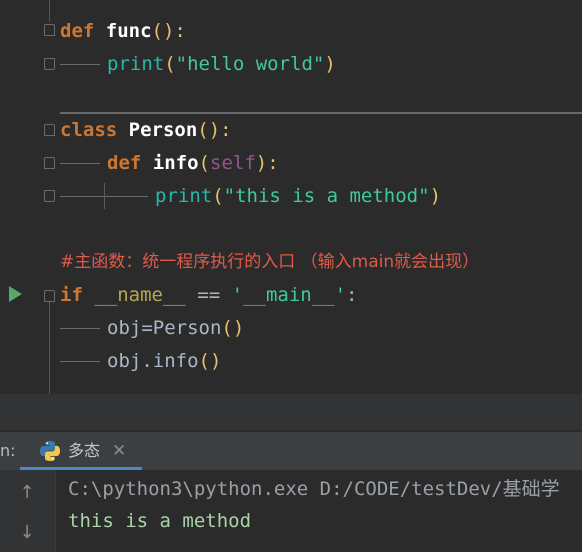  I want to click on code-line: print("this is a method"), so click(291, 196).